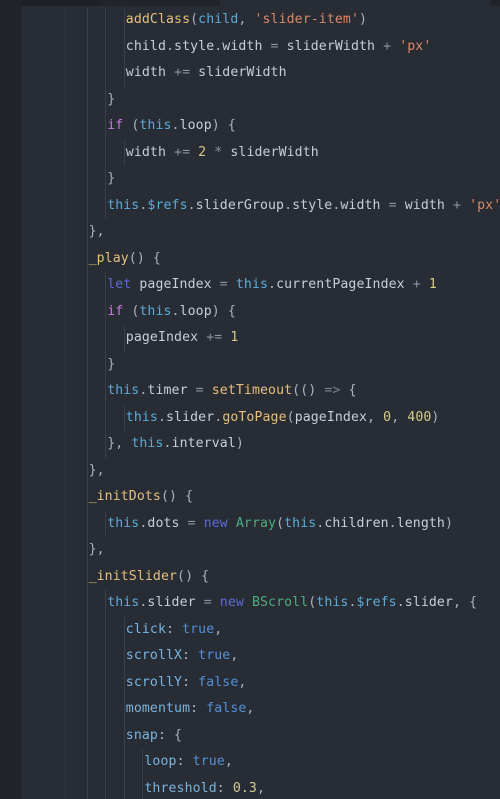 This screenshot has width=500, height=799. What do you see at coordinates (11, 402) in the screenshot?
I see `activity-bar` at bounding box center [11, 402].